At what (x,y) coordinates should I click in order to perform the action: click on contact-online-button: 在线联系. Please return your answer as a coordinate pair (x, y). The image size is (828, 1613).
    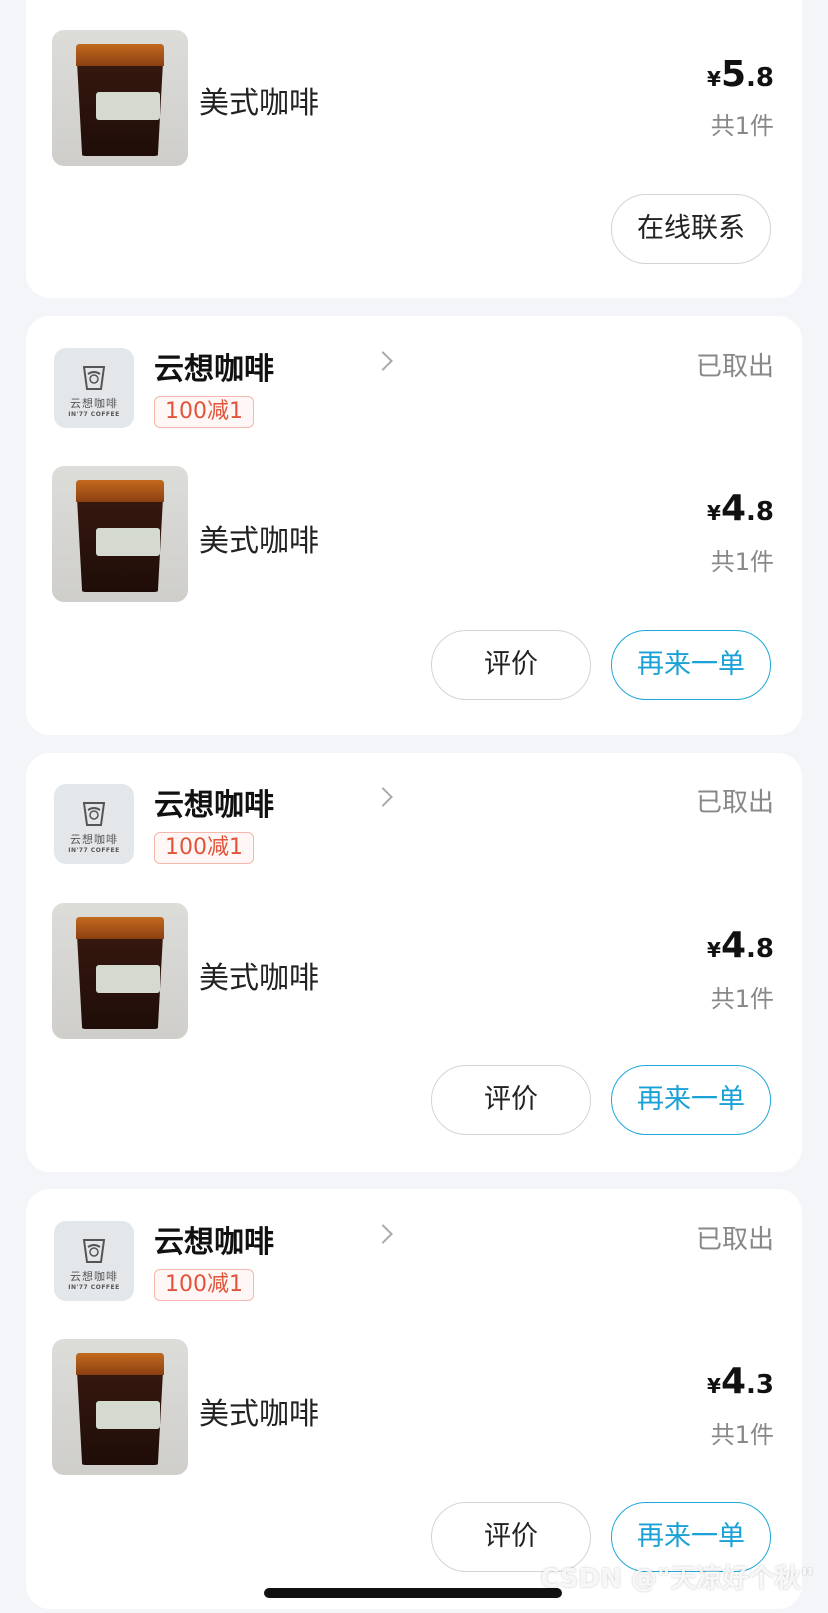
    Looking at the image, I should click on (691, 229).